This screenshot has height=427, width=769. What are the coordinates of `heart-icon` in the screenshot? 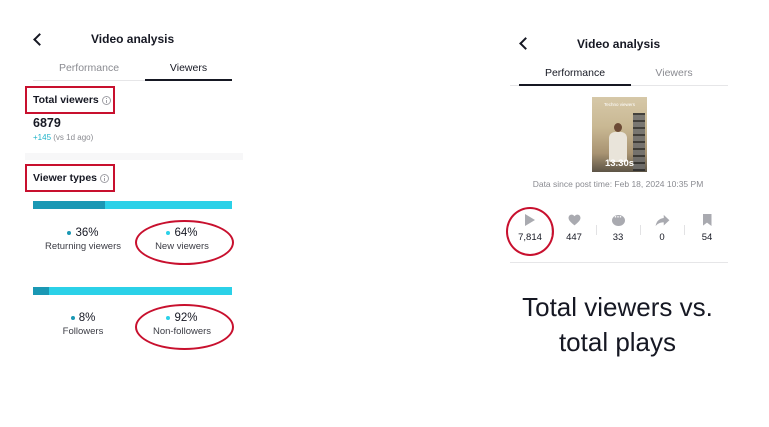 It's located at (574, 220).